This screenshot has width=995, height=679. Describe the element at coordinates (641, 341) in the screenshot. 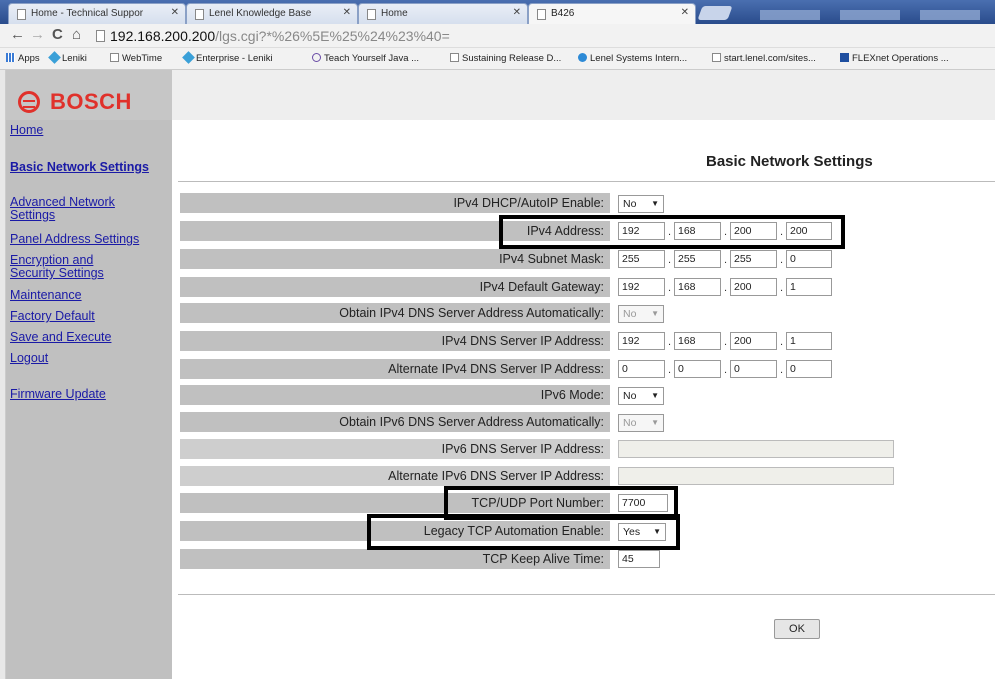

I see `dns-ip-octet-1: 192` at that location.